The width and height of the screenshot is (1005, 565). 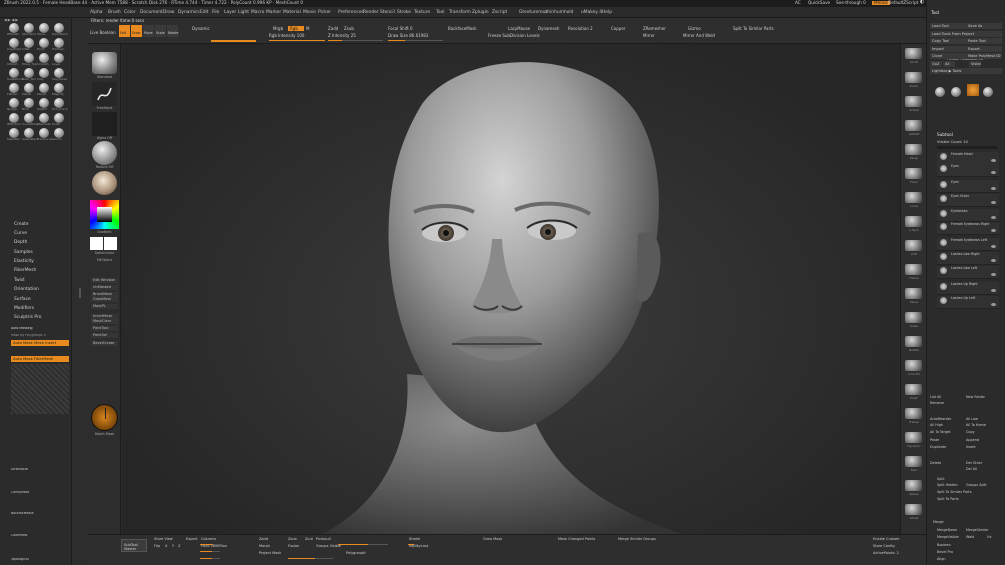 What do you see at coordinates (160, 31) in the screenshot?
I see `scale-button: Scale` at bounding box center [160, 31].